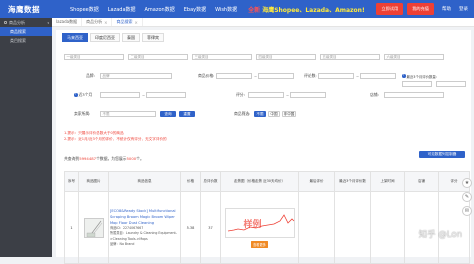  What do you see at coordinates (18, 40) in the screenshot?
I see `sidebar-item-label: 类目搜索` at bounding box center [18, 40].